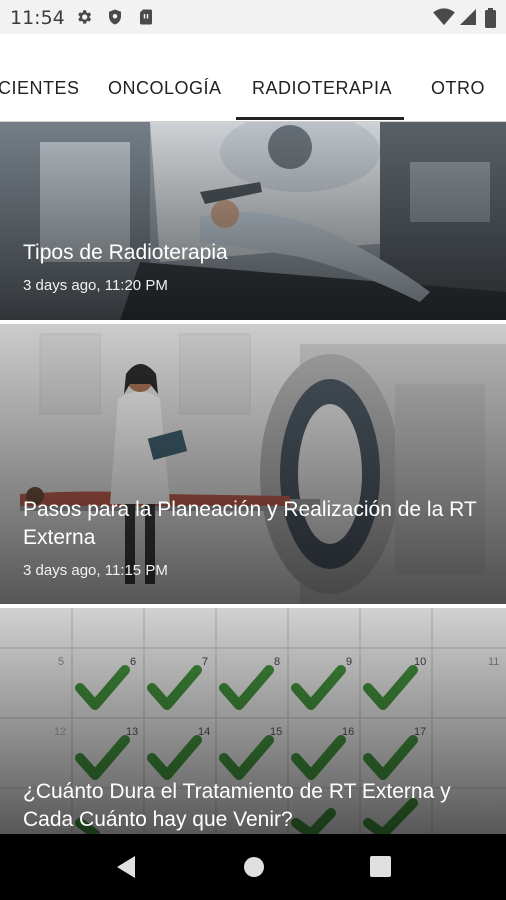 This screenshot has height=900, width=506. I want to click on calendar-day-number: 13, so click(132, 732).